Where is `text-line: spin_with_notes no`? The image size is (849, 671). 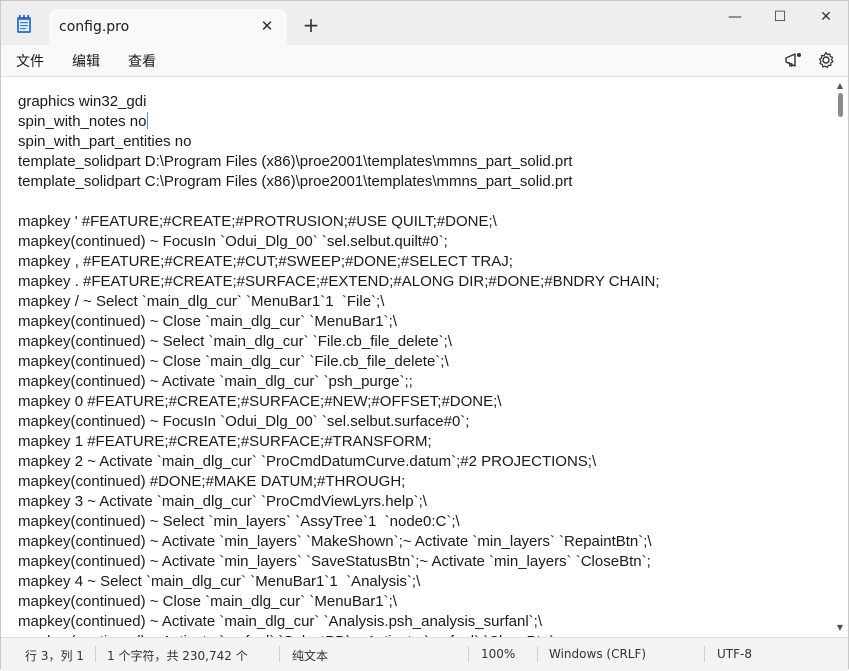 text-line: spin_with_notes no is located at coordinates (423, 122).